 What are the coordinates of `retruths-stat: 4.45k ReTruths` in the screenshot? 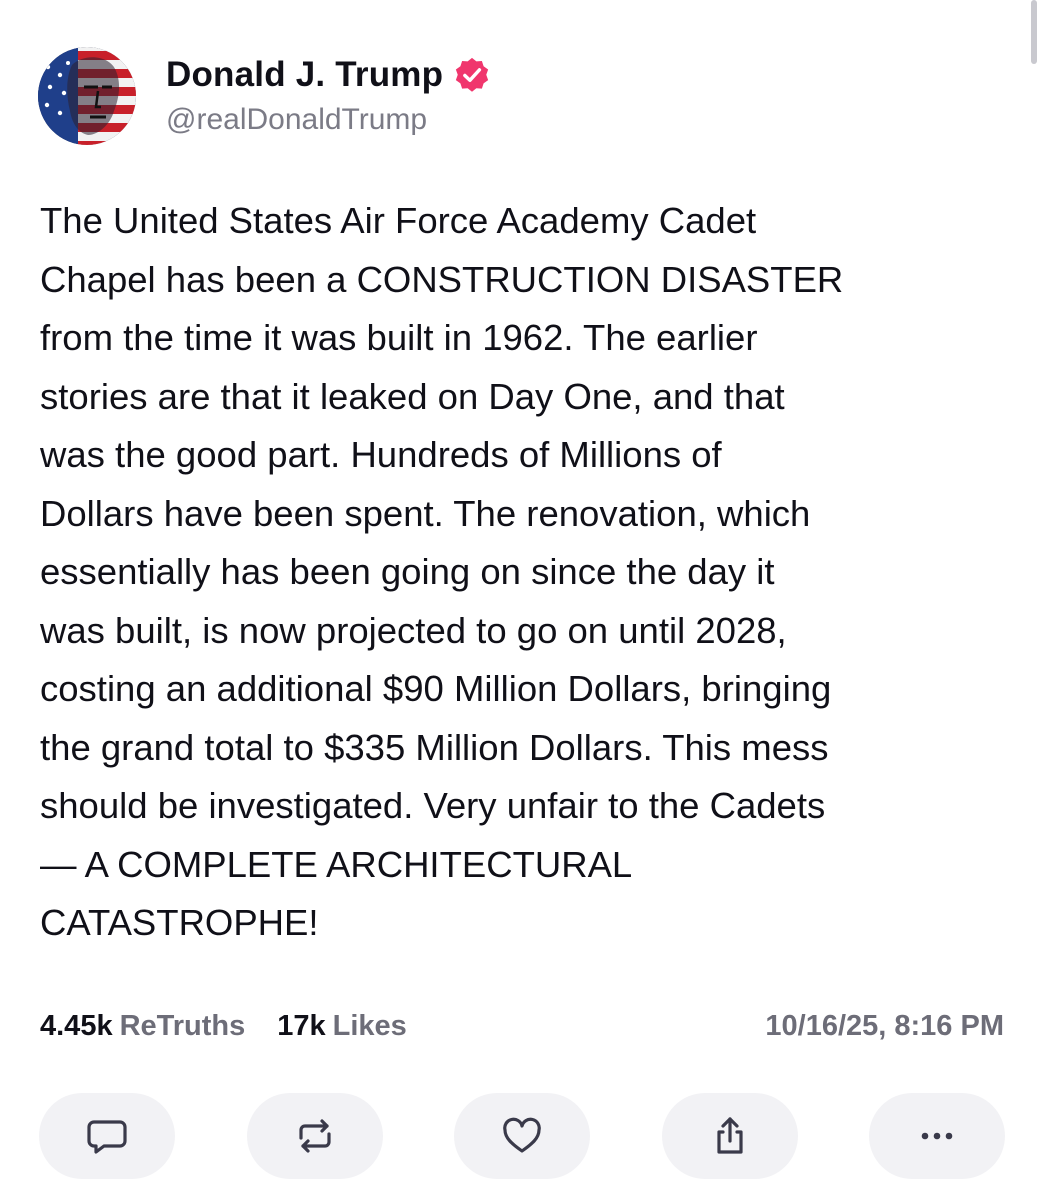 It's located at (142, 1026).